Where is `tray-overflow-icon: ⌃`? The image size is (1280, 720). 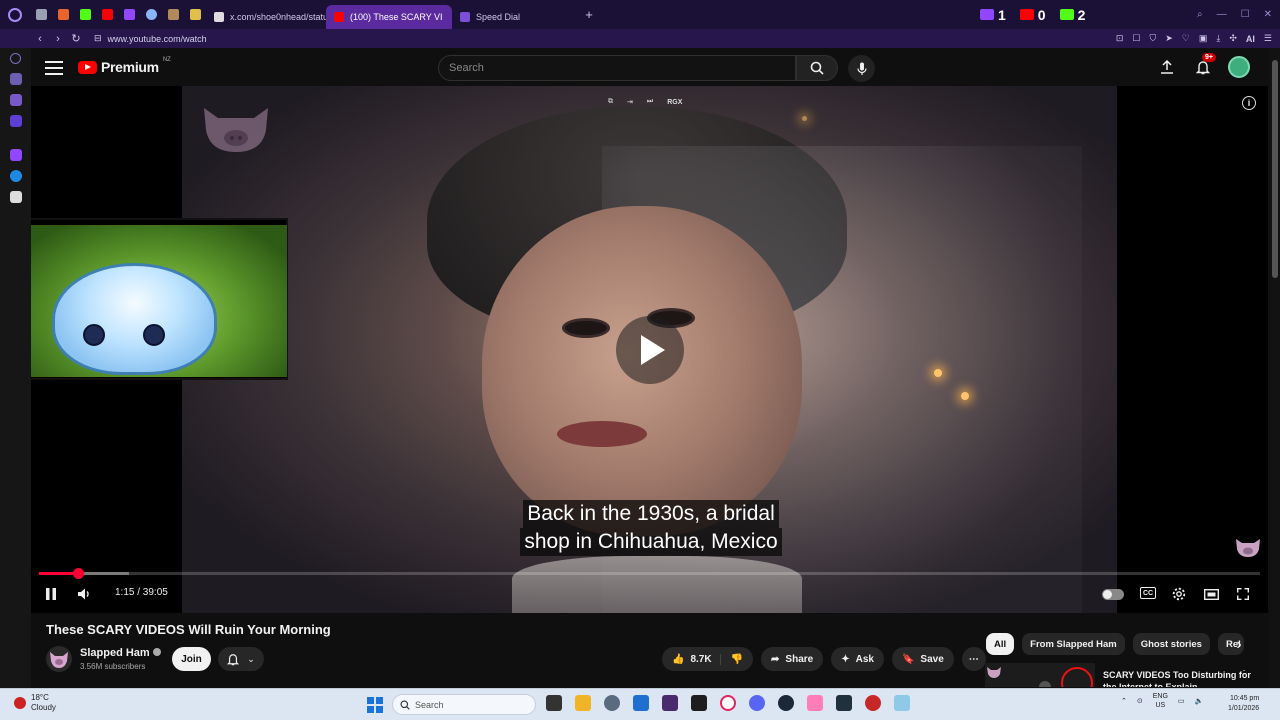
tray-overflow-icon: ⌃ is located at coordinates (1124, 701).